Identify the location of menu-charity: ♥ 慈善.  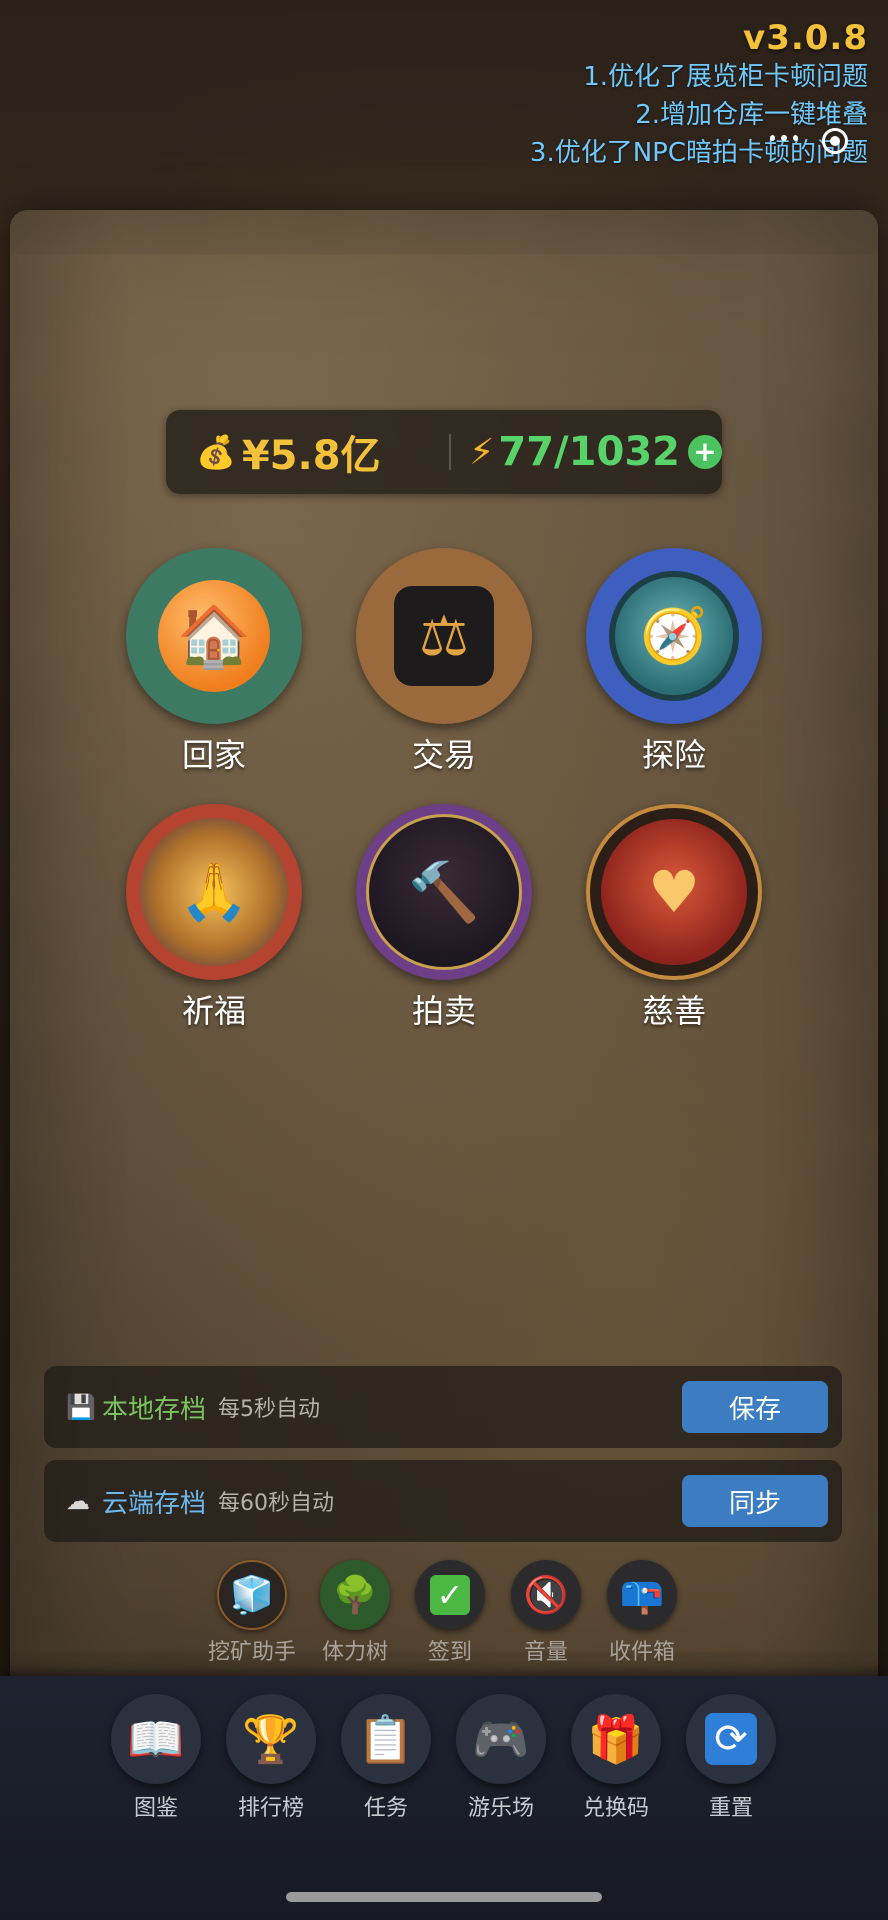
(674, 918).